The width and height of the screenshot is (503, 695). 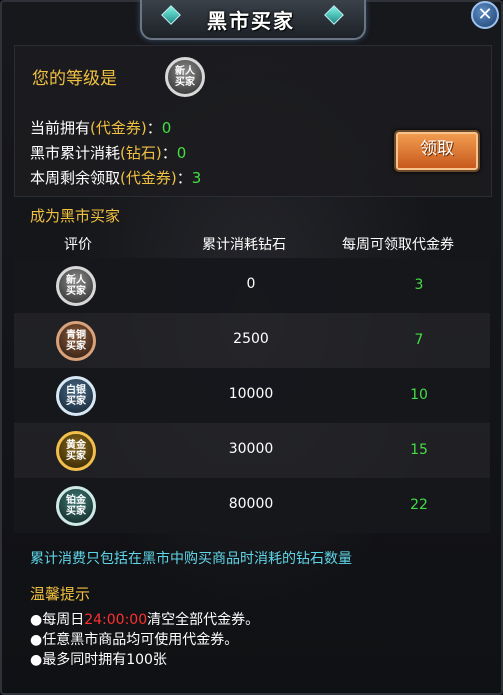 I want to click on consumption-note: 累计消费只包括在黑市中购买商品时消耗的钻石数量, so click(x=191, y=559).